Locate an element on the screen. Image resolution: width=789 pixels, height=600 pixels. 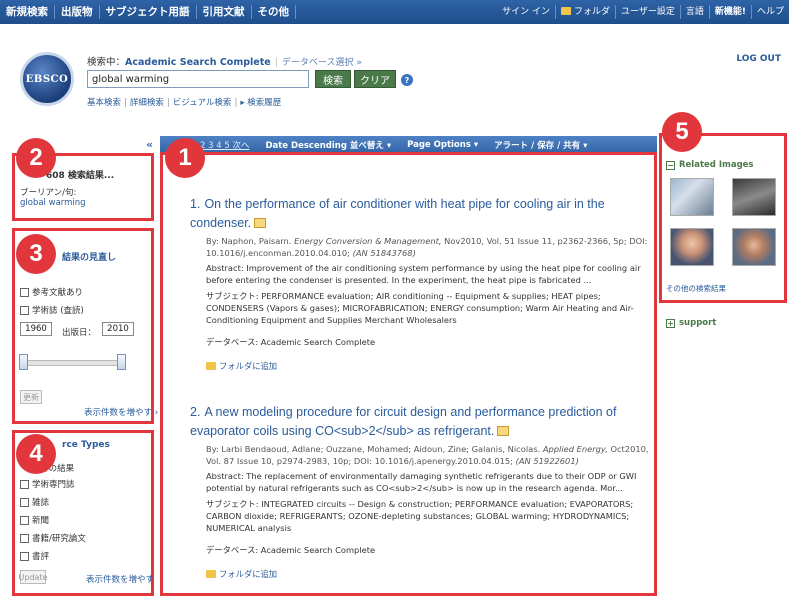
expand-icon: + is located at coordinates (670, 323).